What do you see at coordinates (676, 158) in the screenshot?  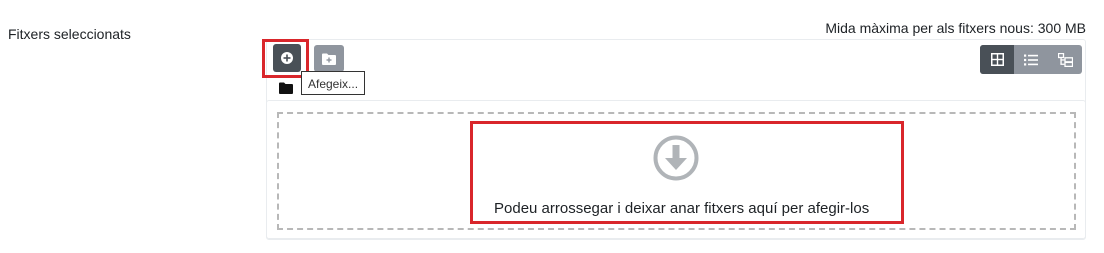 I see `download-arrow-icon` at bounding box center [676, 158].